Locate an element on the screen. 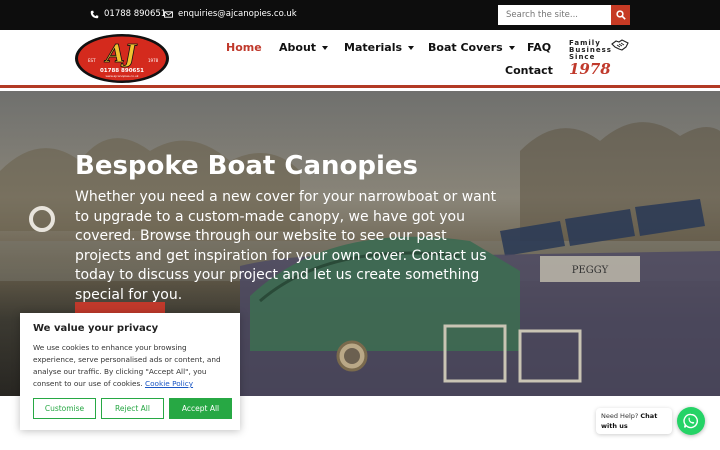 This screenshot has height=450, width=720. email-address: enquiries@ajcanopies.co.uk is located at coordinates (237, 14).